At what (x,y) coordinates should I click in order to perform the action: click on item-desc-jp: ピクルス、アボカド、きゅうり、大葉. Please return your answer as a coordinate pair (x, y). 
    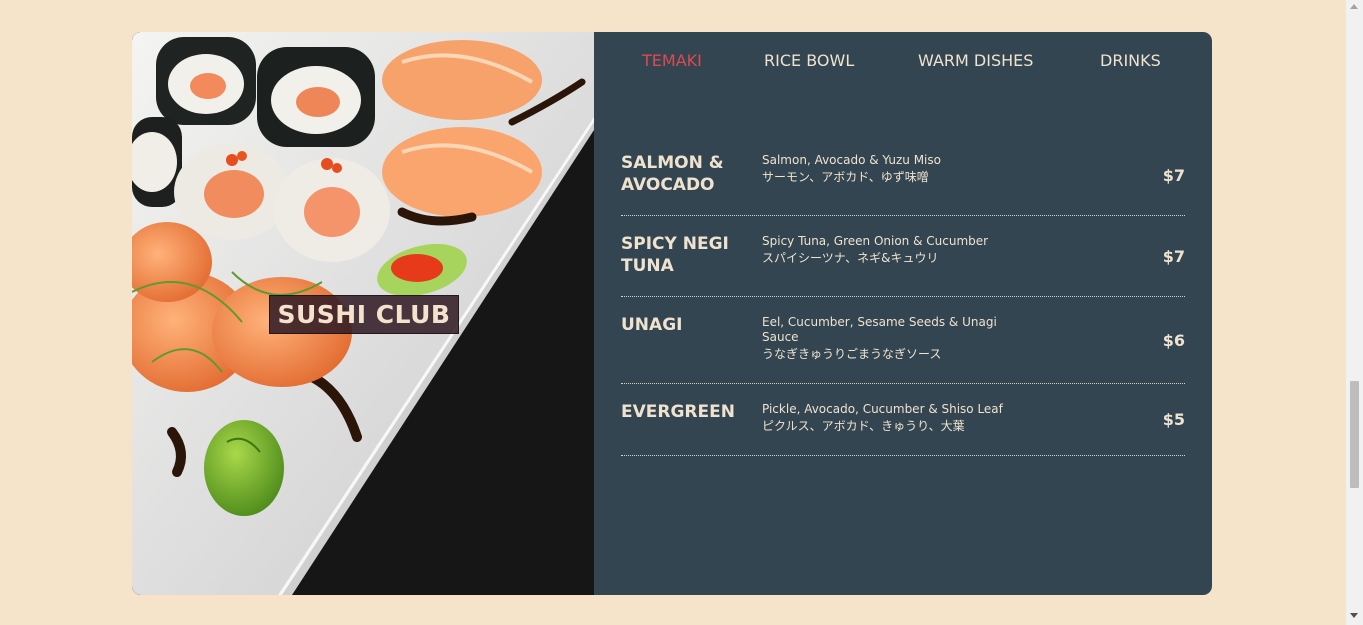
    Looking at the image, I should click on (863, 426).